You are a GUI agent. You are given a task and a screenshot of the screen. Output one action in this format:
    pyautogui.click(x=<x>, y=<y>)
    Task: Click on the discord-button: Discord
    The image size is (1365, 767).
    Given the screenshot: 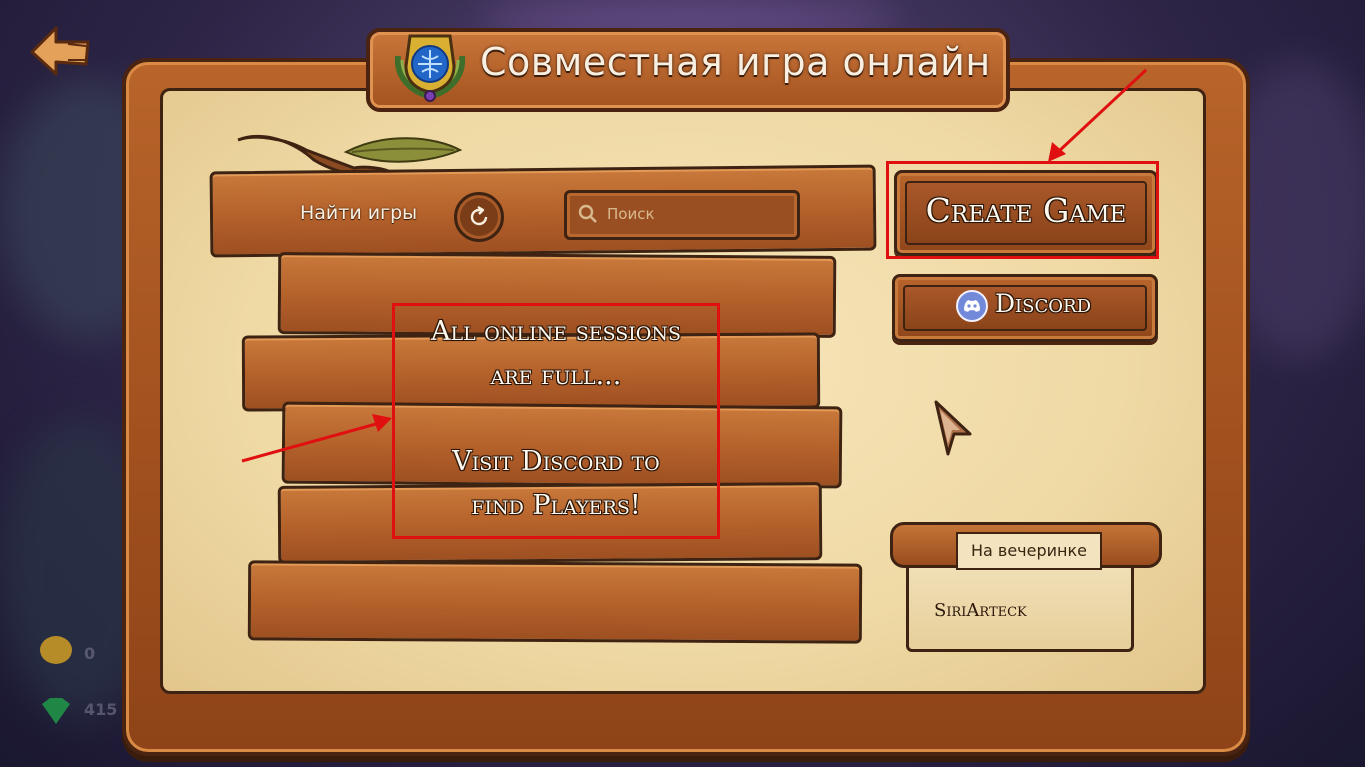 What is the action you would take?
    pyautogui.click(x=1025, y=308)
    